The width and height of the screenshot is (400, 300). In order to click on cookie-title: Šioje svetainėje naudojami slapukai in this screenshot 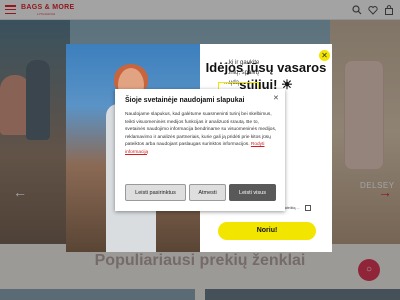, I will do `click(185, 100)`.